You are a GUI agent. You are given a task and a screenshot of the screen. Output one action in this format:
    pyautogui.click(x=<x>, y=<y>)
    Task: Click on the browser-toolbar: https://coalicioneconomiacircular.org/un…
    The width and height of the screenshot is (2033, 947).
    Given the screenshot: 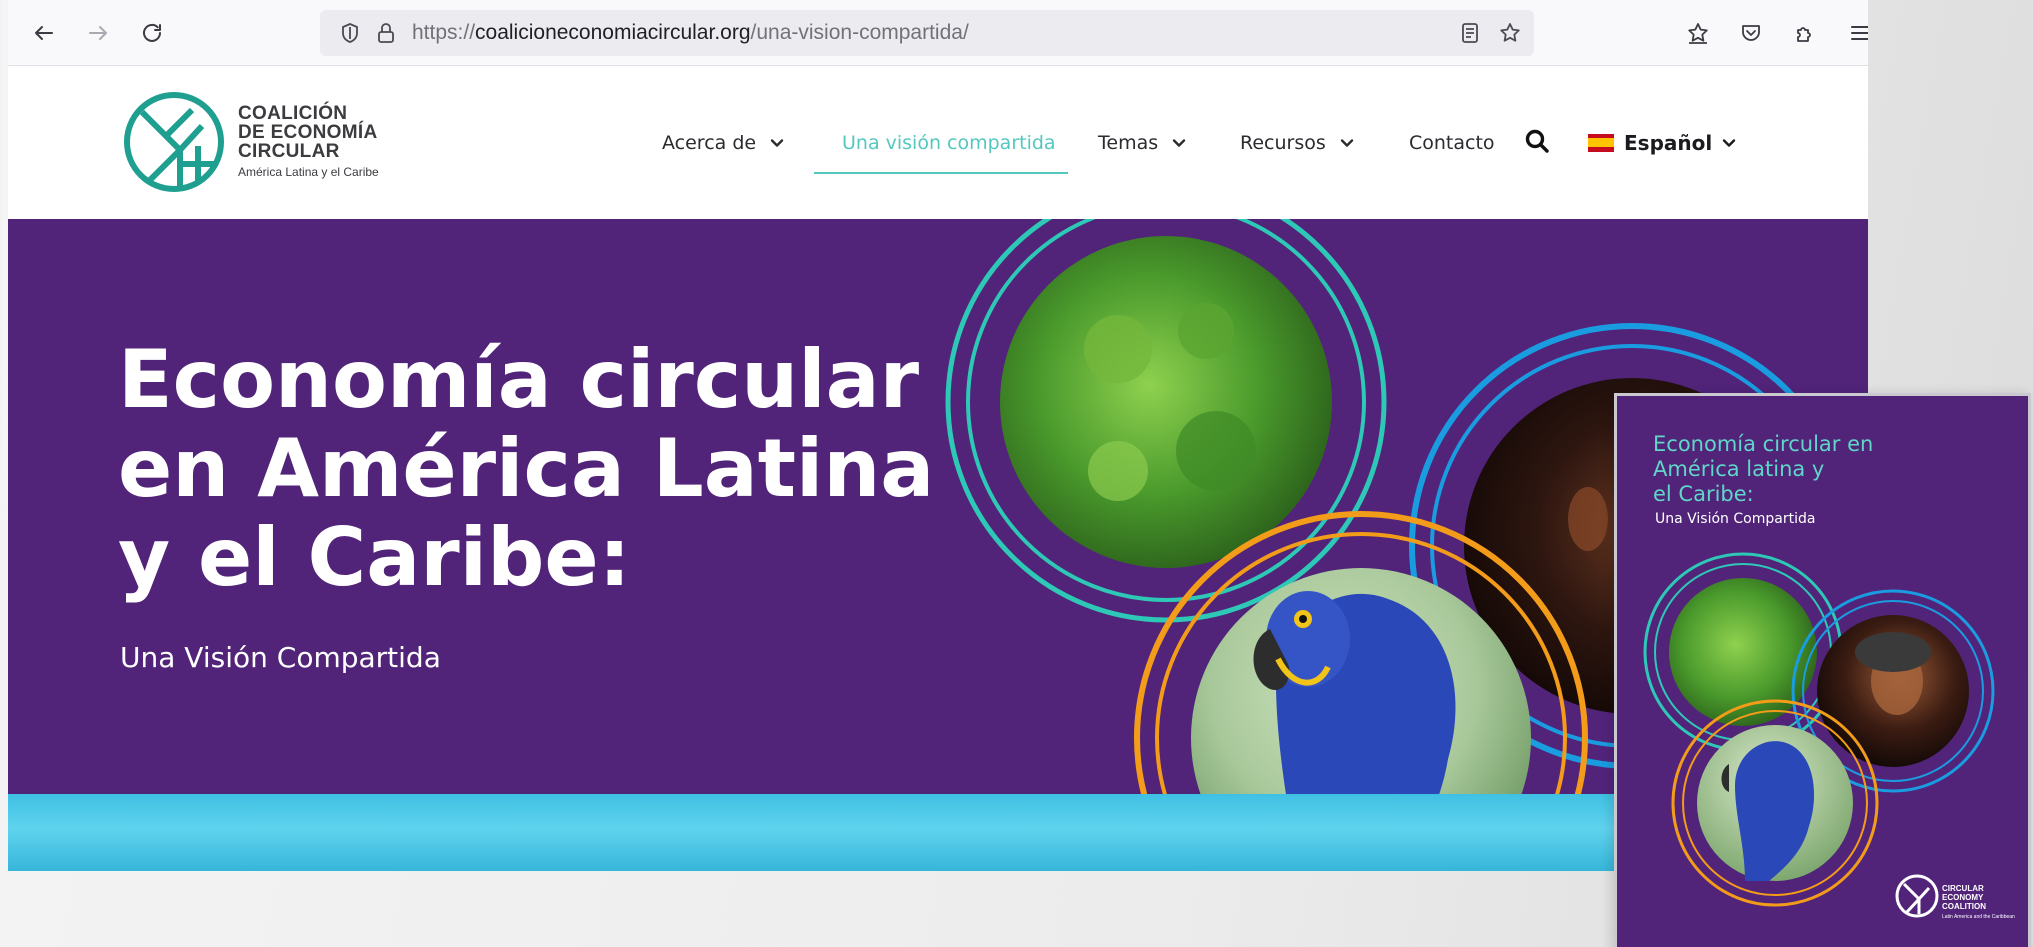 What is the action you would take?
    pyautogui.click(x=938, y=33)
    